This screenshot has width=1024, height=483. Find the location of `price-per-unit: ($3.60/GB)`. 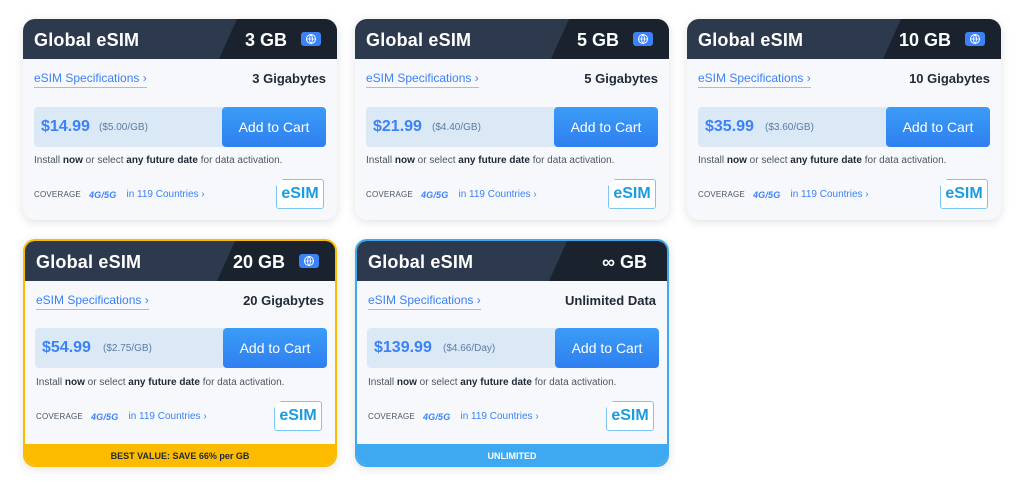

price-per-unit: ($3.60/GB) is located at coordinates (789, 127).